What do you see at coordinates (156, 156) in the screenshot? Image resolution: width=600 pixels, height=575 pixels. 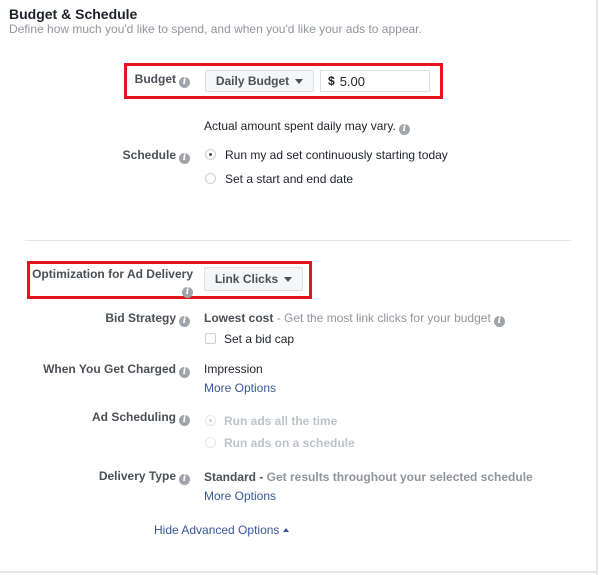 I see `schedule-label: Schedule i` at bounding box center [156, 156].